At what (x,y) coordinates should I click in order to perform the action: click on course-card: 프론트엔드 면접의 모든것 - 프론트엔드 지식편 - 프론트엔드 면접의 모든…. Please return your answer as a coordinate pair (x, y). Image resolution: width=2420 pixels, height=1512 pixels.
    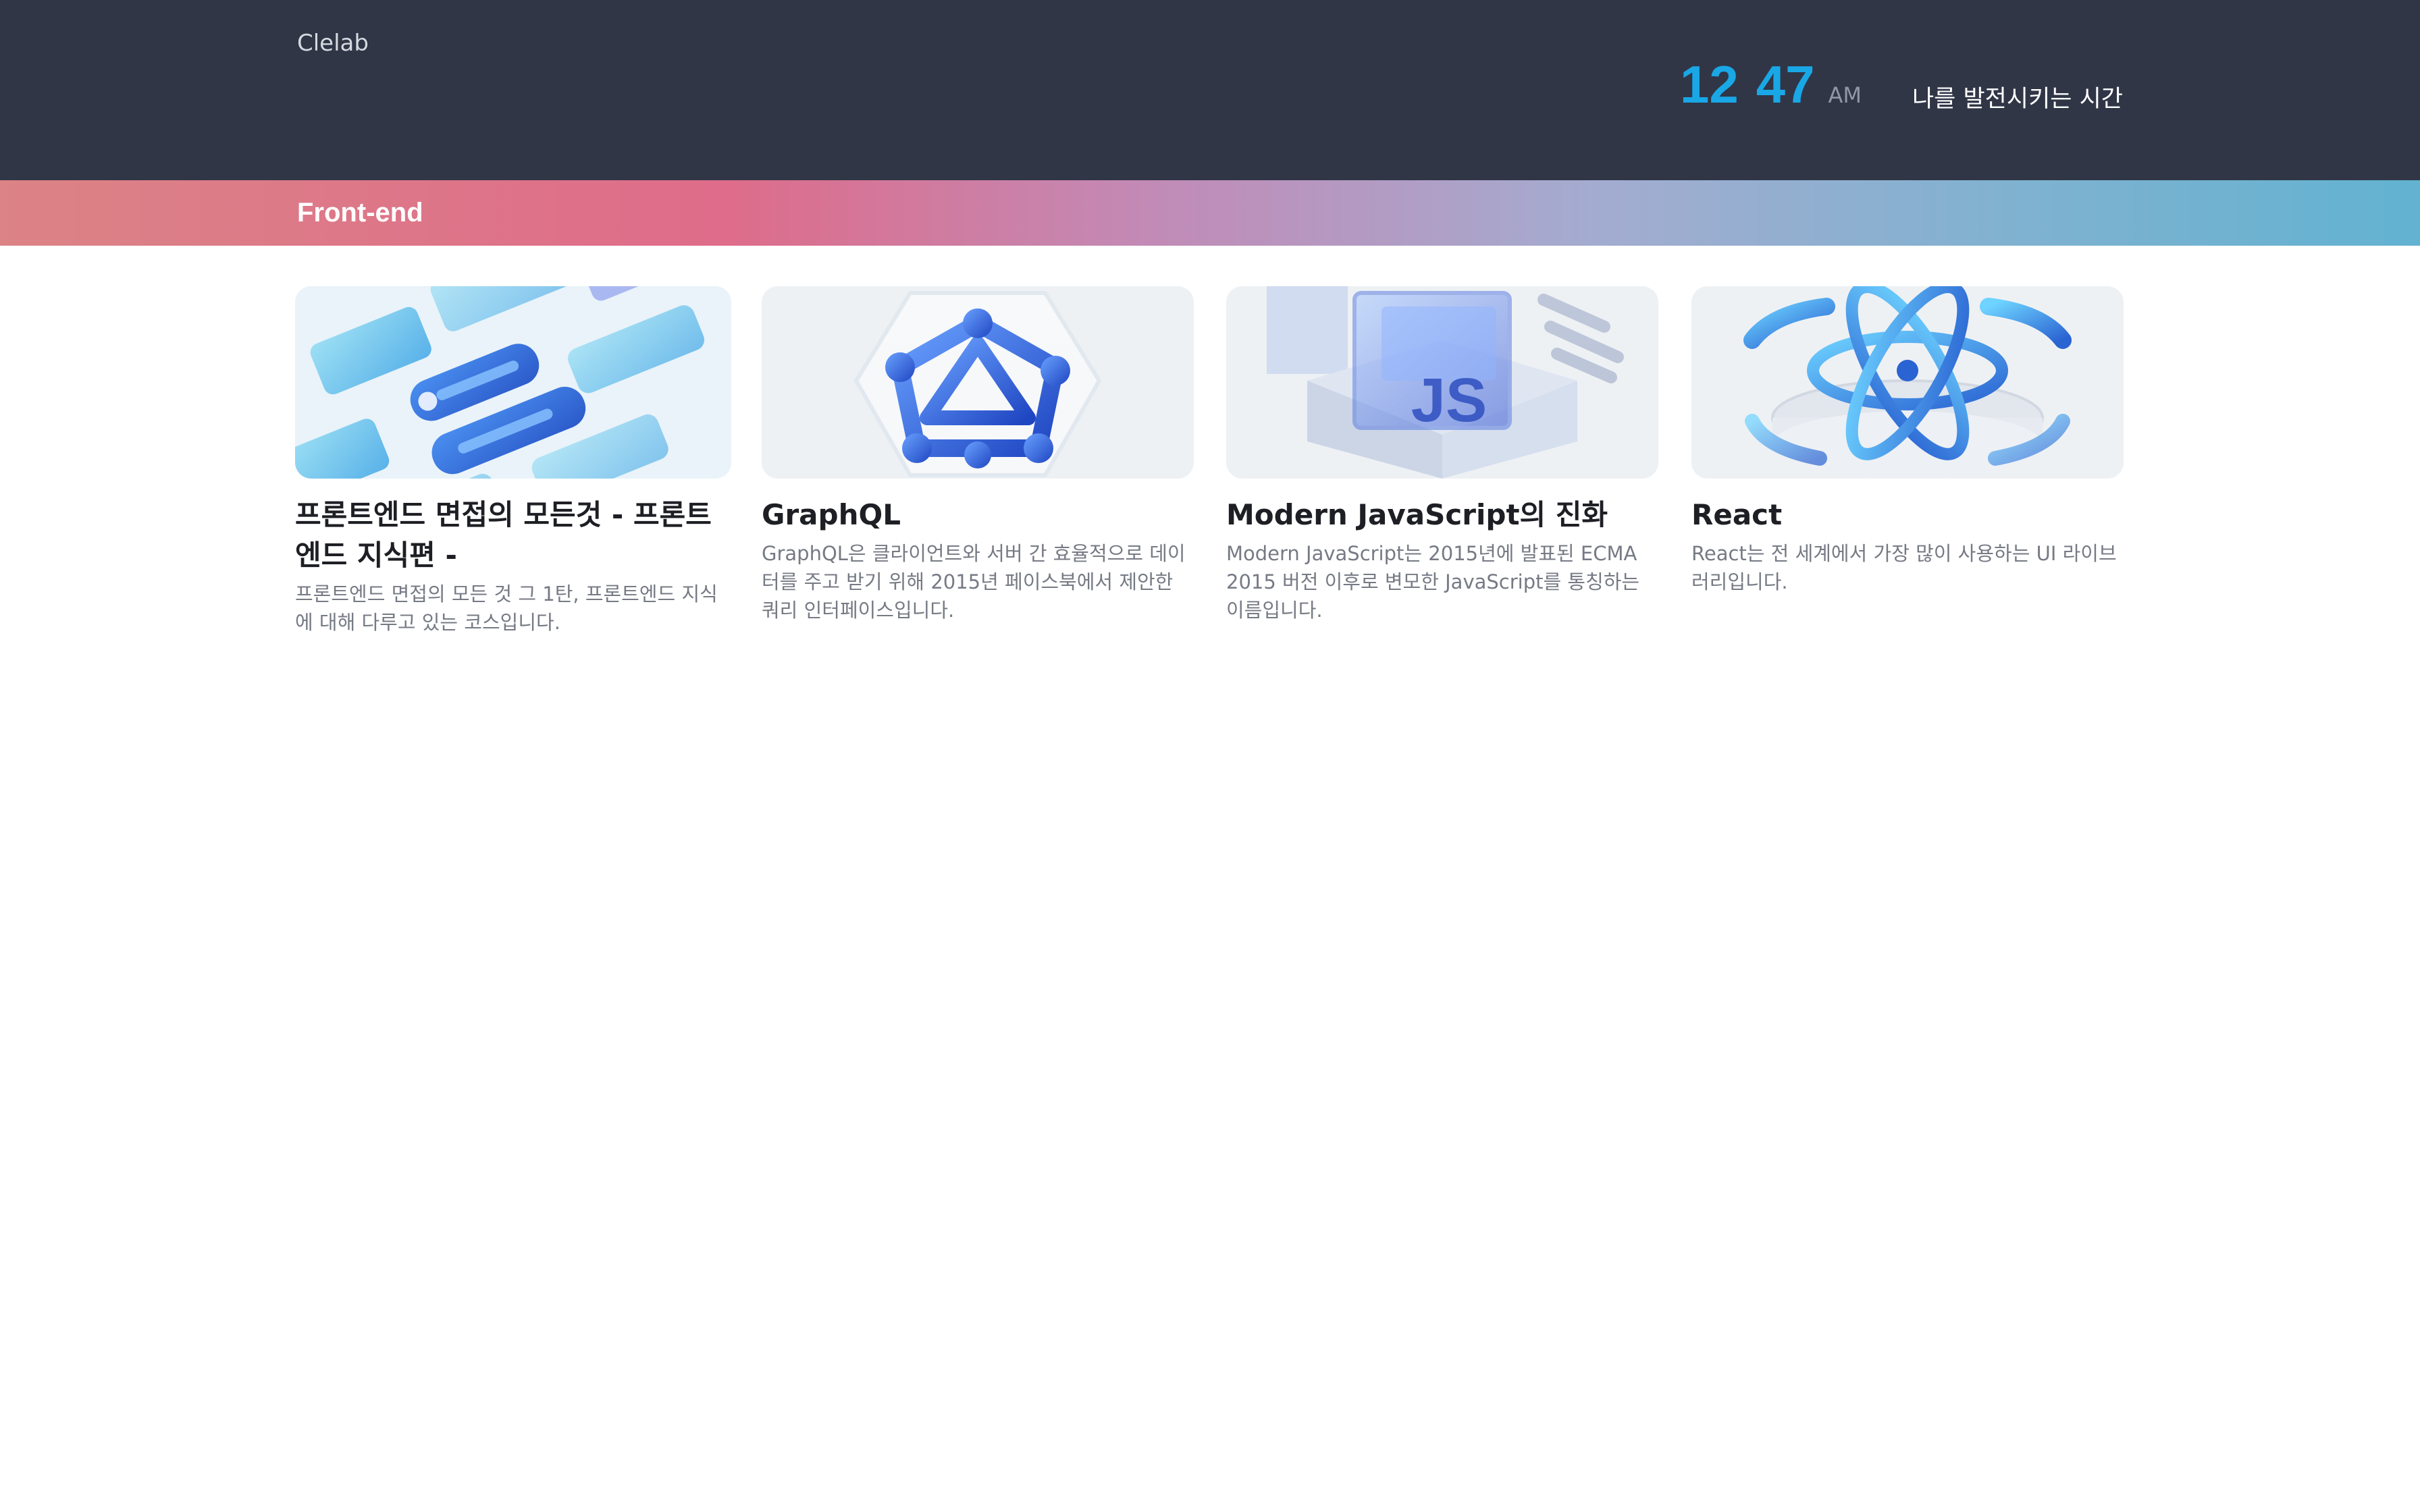
    Looking at the image, I should click on (513, 461).